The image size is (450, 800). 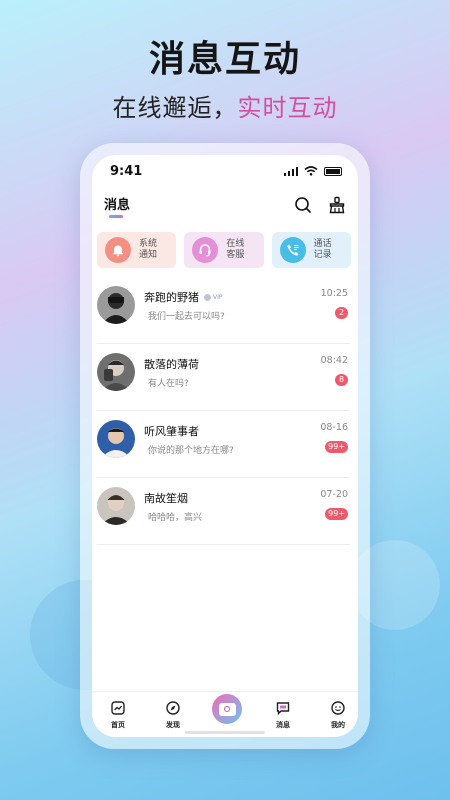 What do you see at coordinates (118, 725) in the screenshot?
I see `tab-label: 首页` at bounding box center [118, 725].